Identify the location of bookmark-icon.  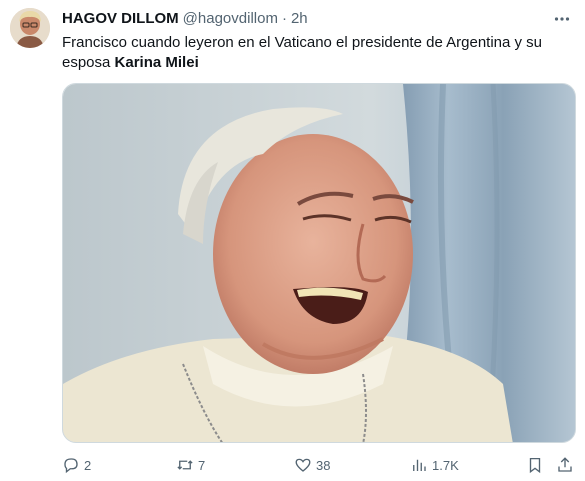
(535, 465).